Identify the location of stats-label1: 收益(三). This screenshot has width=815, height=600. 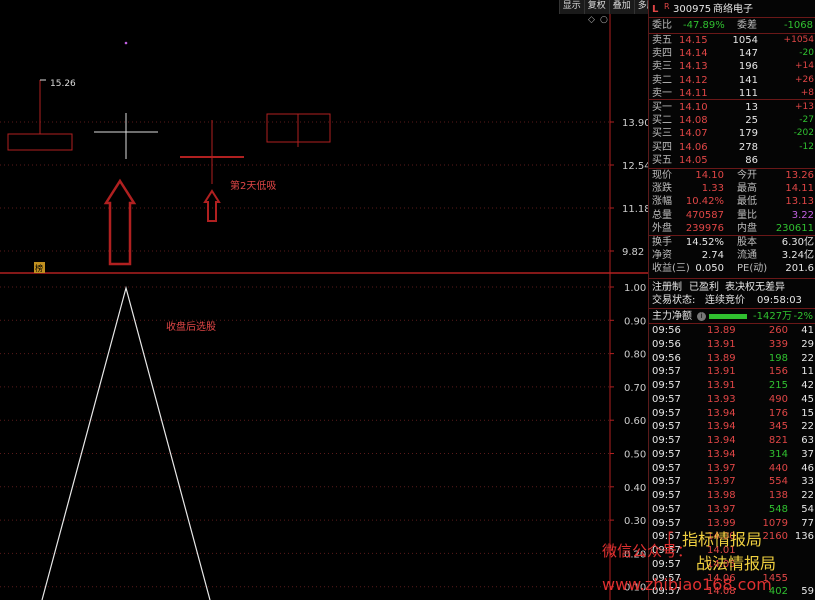
(671, 269).